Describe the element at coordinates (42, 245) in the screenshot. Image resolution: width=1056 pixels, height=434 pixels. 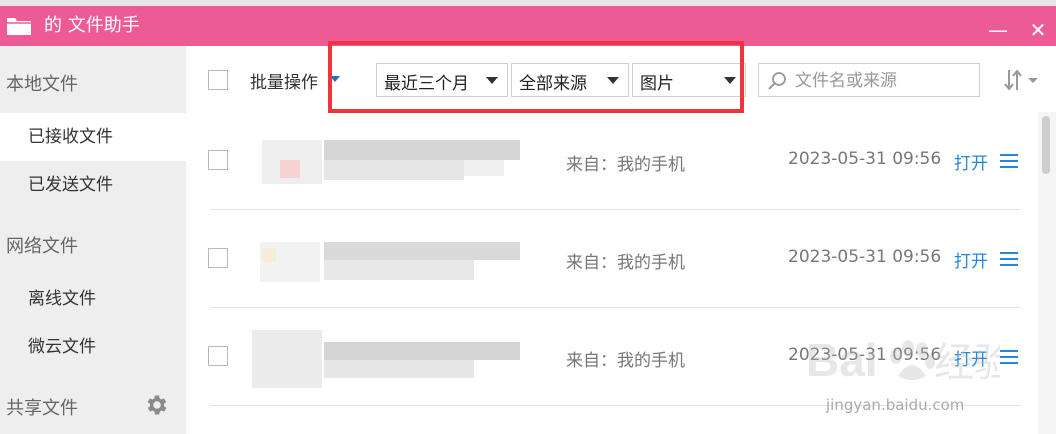
I see `section-network-files: 网络文件` at that location.